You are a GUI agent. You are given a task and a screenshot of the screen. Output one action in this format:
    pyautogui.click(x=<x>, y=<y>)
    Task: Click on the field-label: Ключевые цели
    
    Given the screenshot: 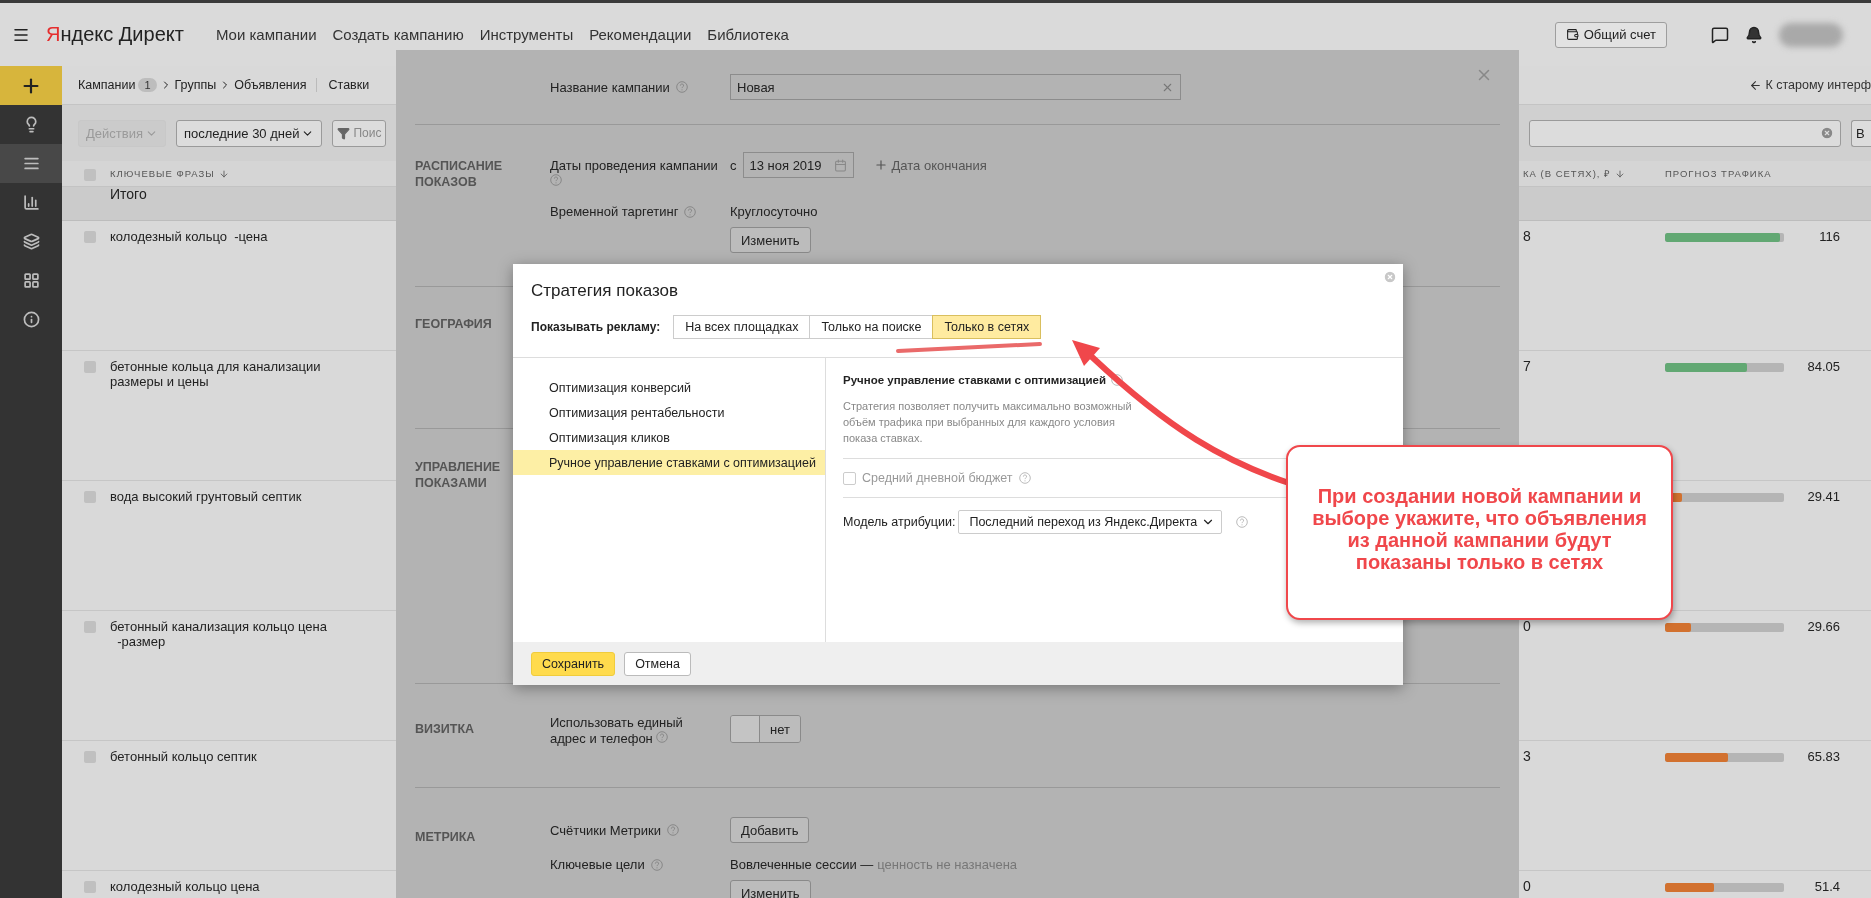 What is the action you would take?
    pyautogui.click(x=597, y=864)
    